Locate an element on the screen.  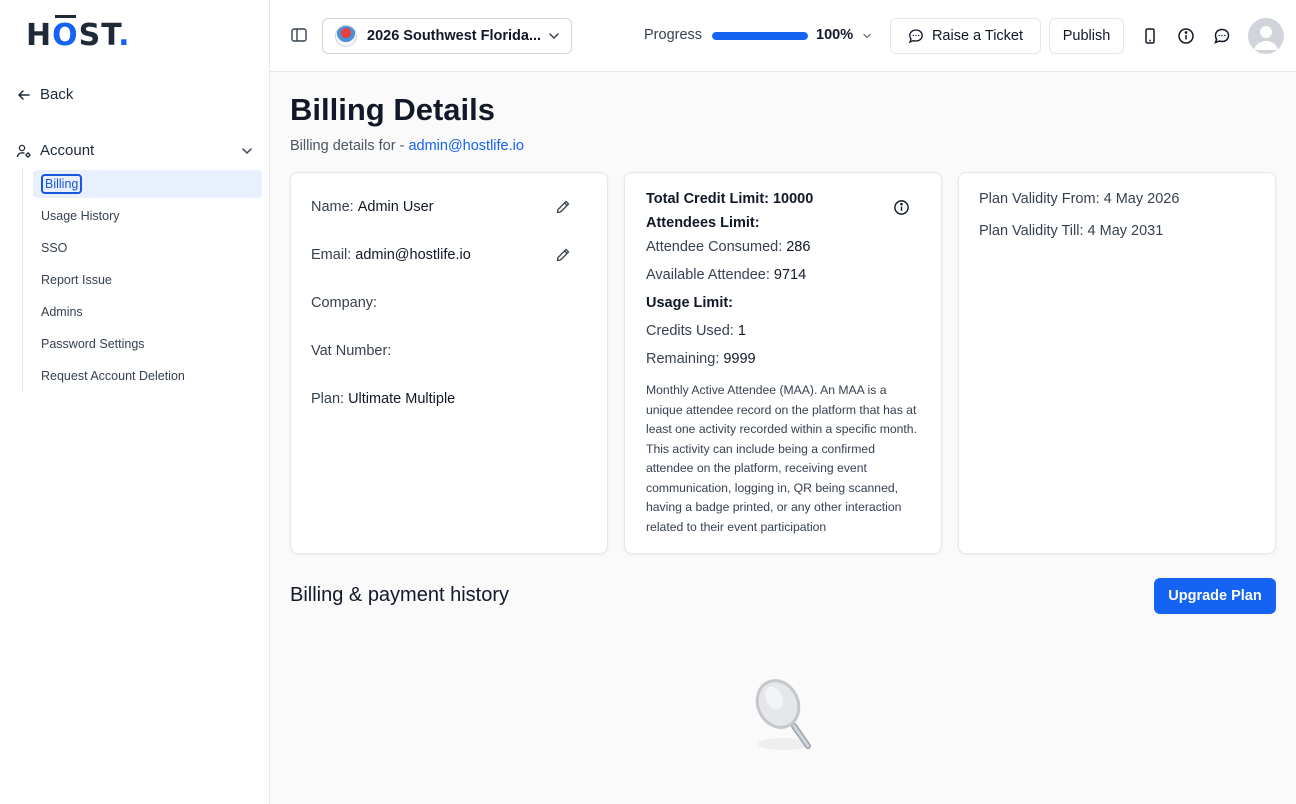
back-link: Back is located at coordinates (44, 94).